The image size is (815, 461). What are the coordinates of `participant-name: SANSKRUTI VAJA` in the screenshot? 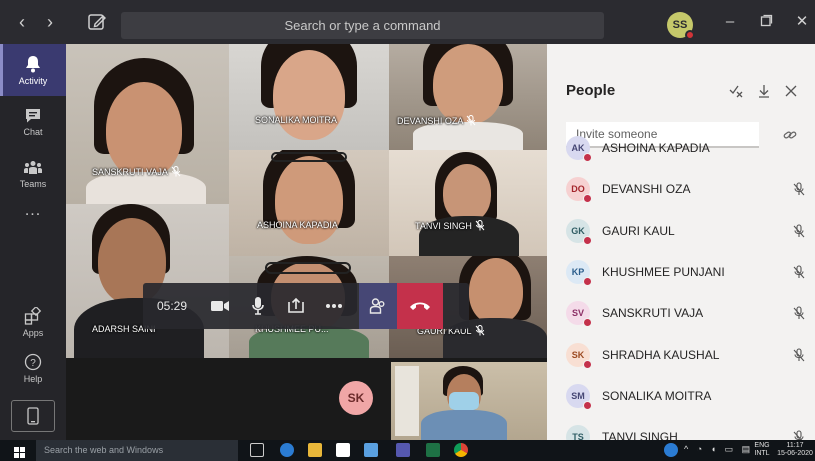 It's located at (653, 313).